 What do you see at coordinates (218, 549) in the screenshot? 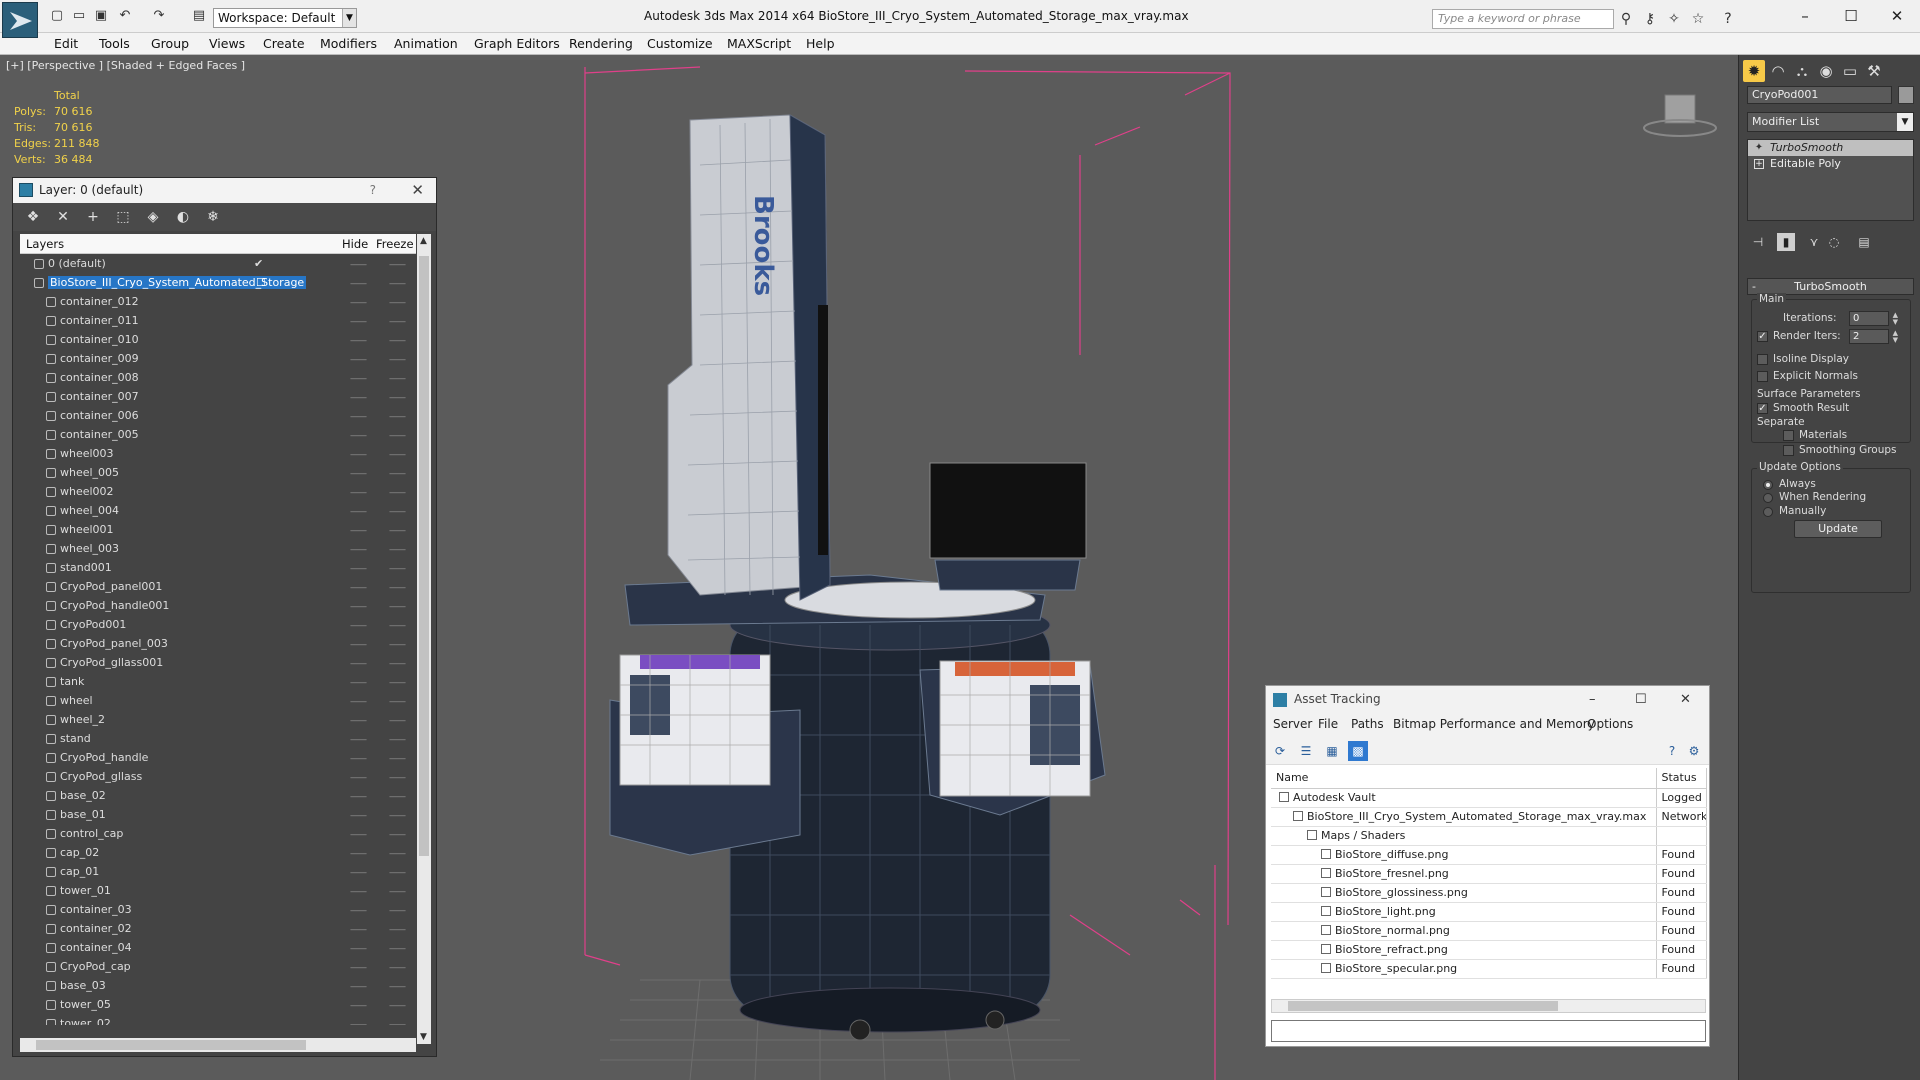
I see `layer-row: wheel_003 —— ——` at bounding box center [218, 549].